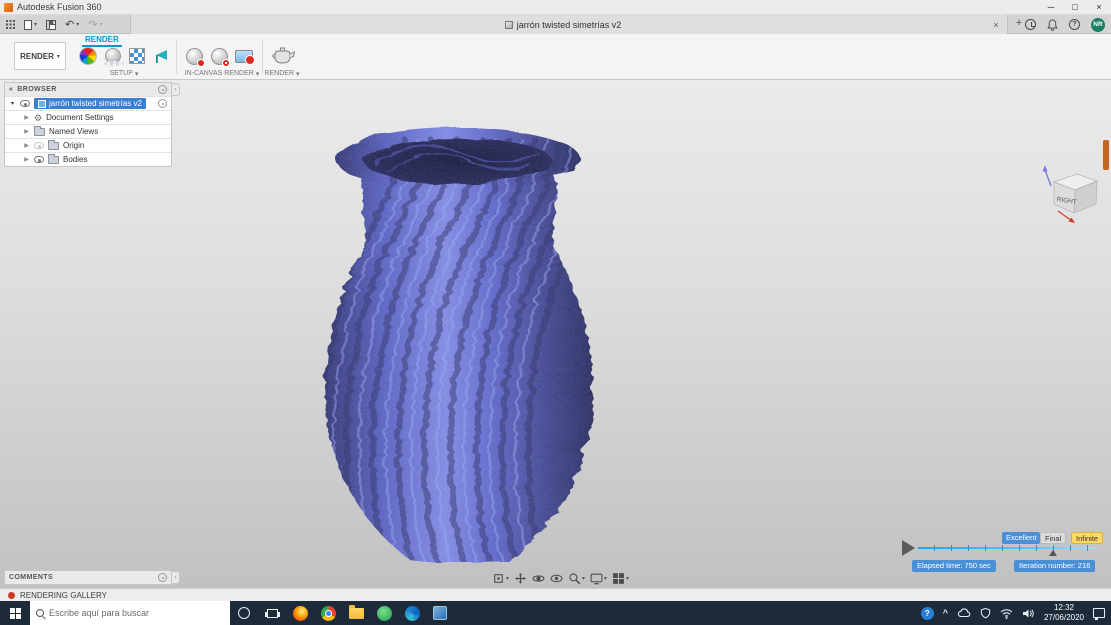 Image resolution: width=1111 pixels, height=625 pixels. What do you see at coordinates (95, 24) in the screenshot?
I see `redo-button: ↷ ▾` at bounding box center [95, 24].